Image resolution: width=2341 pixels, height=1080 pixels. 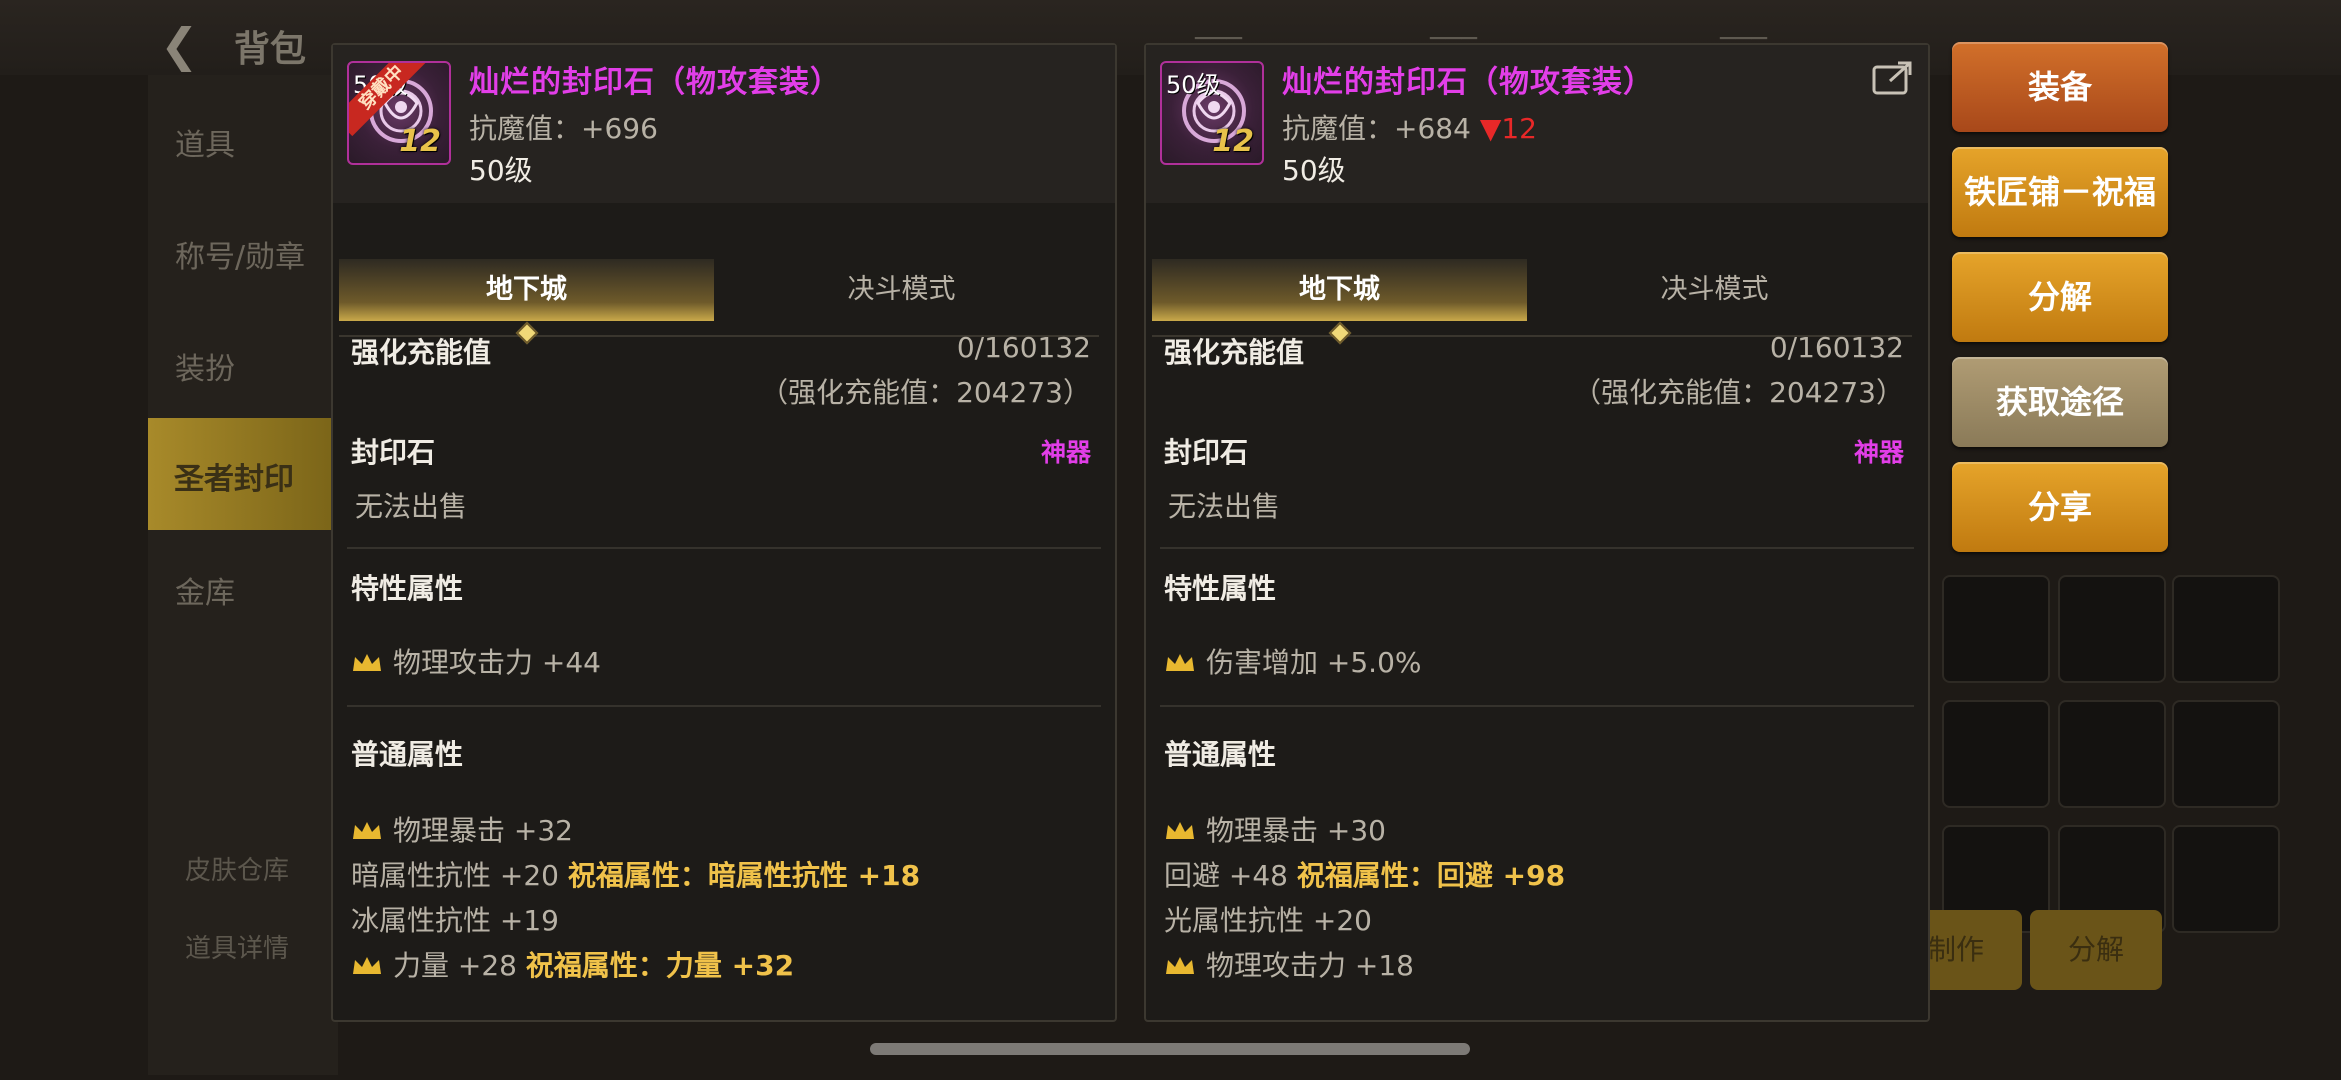 What do you see at coordinates (2060, 192) in the screenshot?
I see `blacksmith-bless-button: 铁匠铺－祝福` at bounding box center [2060, 192].